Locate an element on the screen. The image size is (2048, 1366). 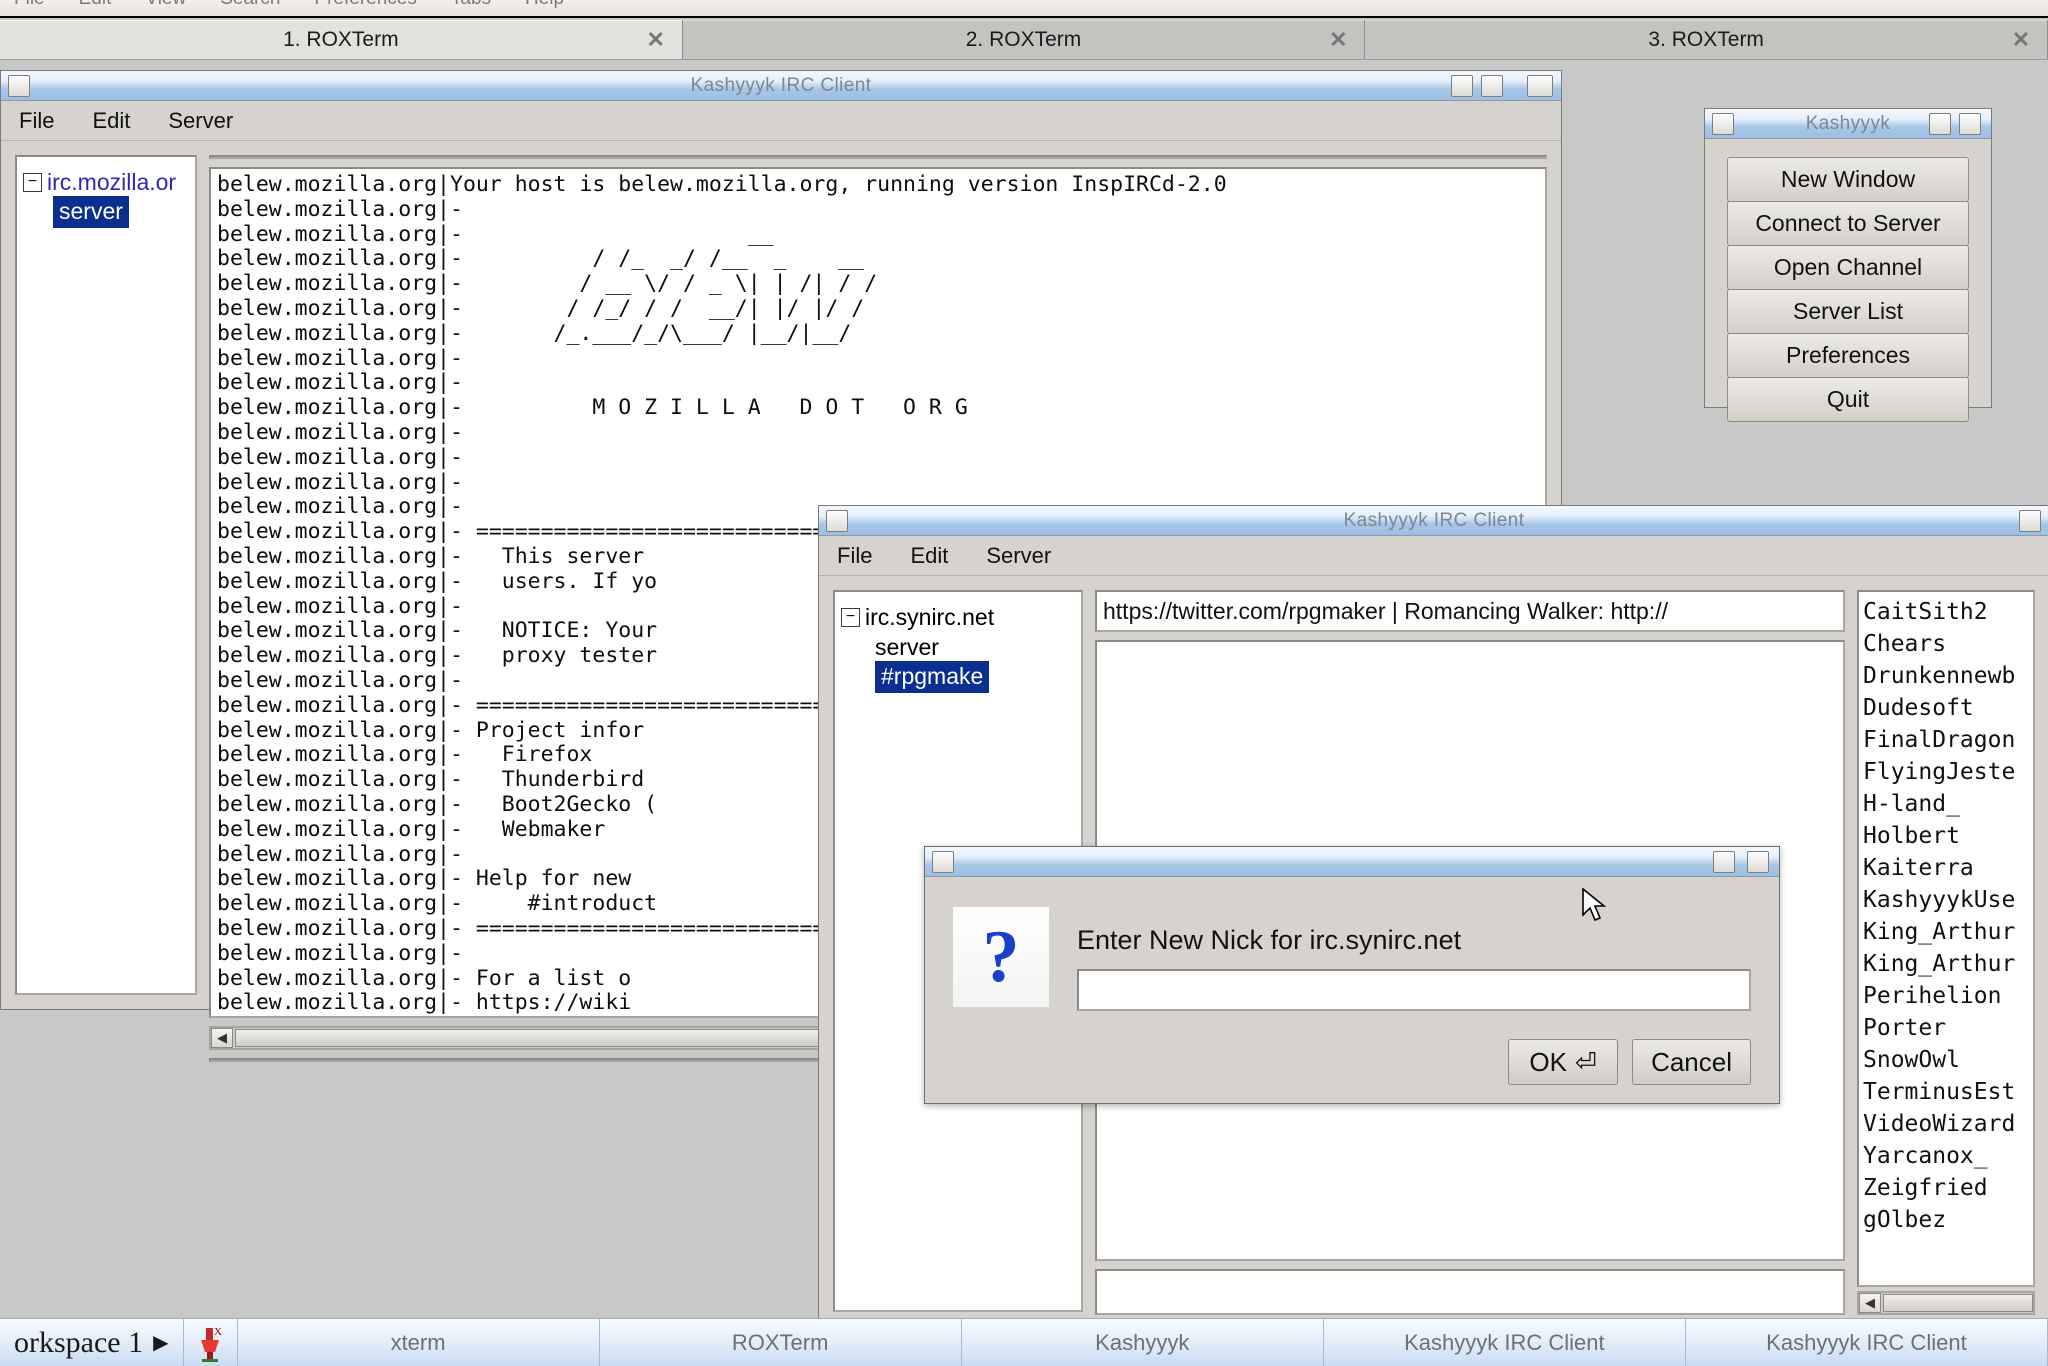
preferences-button: Preferences is located at coordinates (1848, 355).